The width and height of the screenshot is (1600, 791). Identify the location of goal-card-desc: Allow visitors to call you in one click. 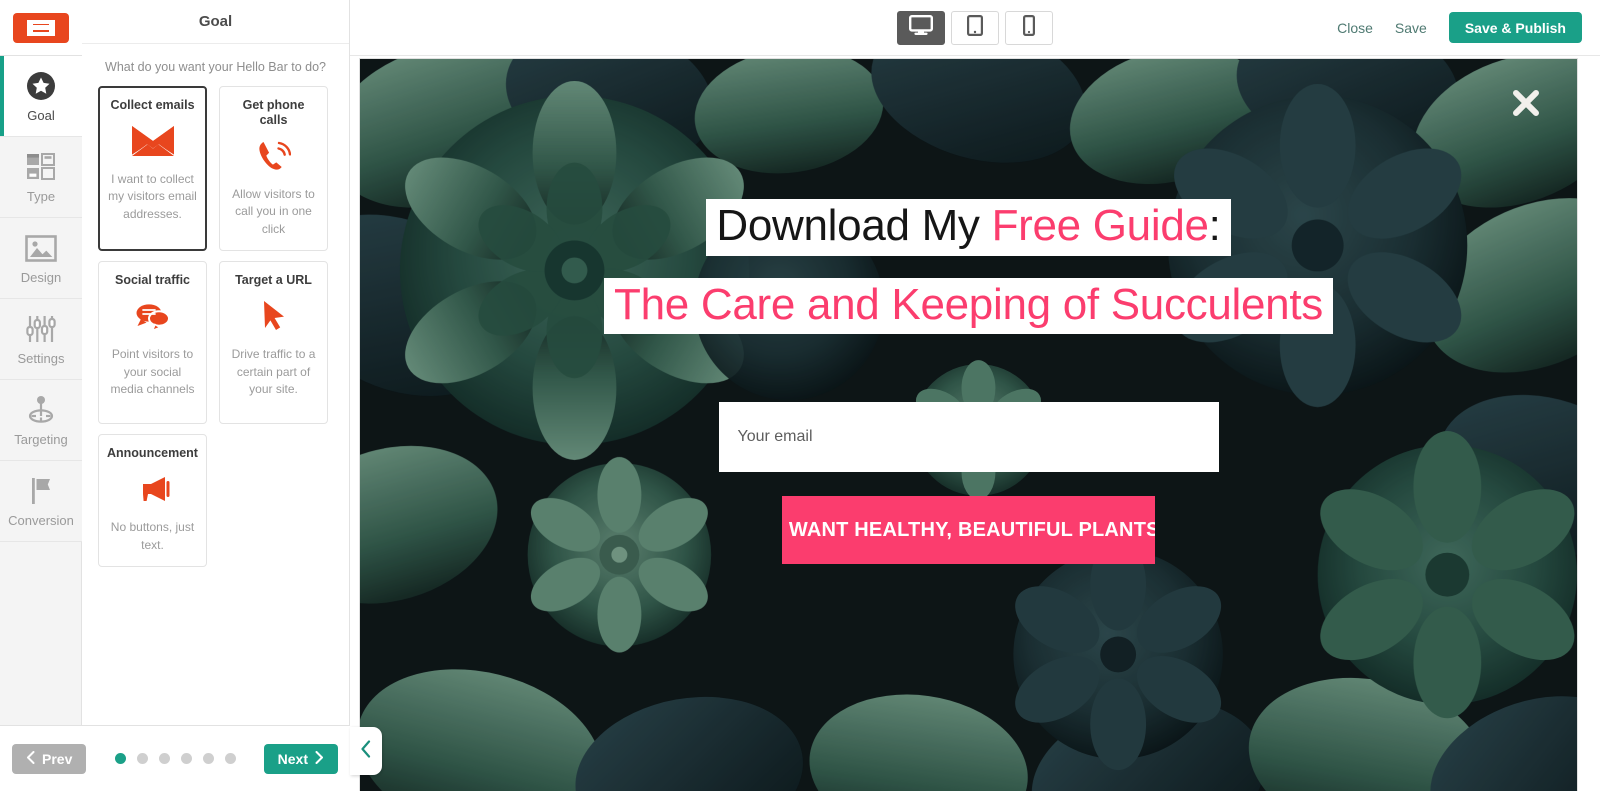
(273, 211).